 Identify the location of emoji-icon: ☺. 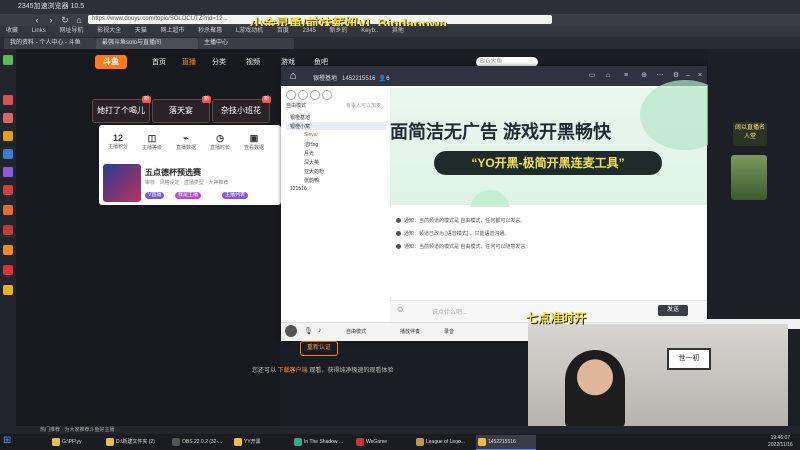
(400, 309).